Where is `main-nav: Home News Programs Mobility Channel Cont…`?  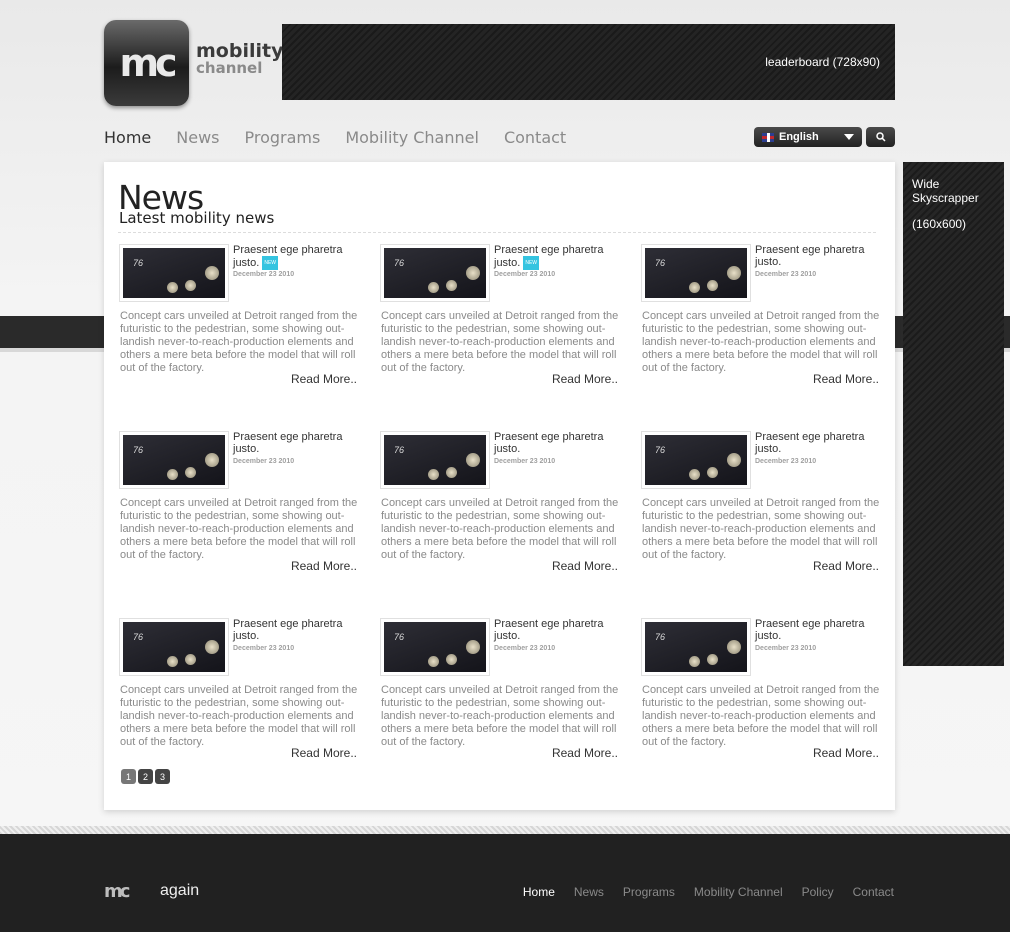 main-nav: Home News Programs Mobility Channel Cont… is located at coordinates (335, 137).